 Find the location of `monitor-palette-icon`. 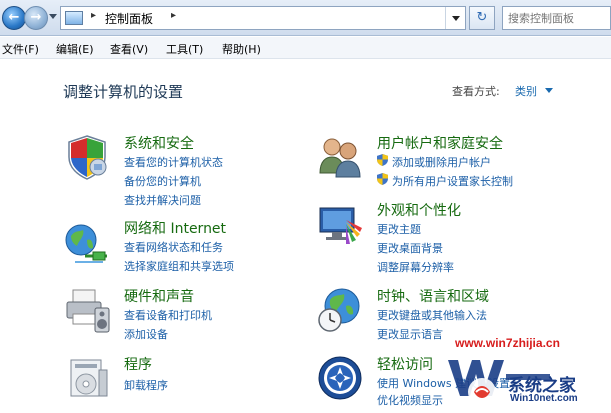

monitor-palette-icon is located at coordinates (340, 224).